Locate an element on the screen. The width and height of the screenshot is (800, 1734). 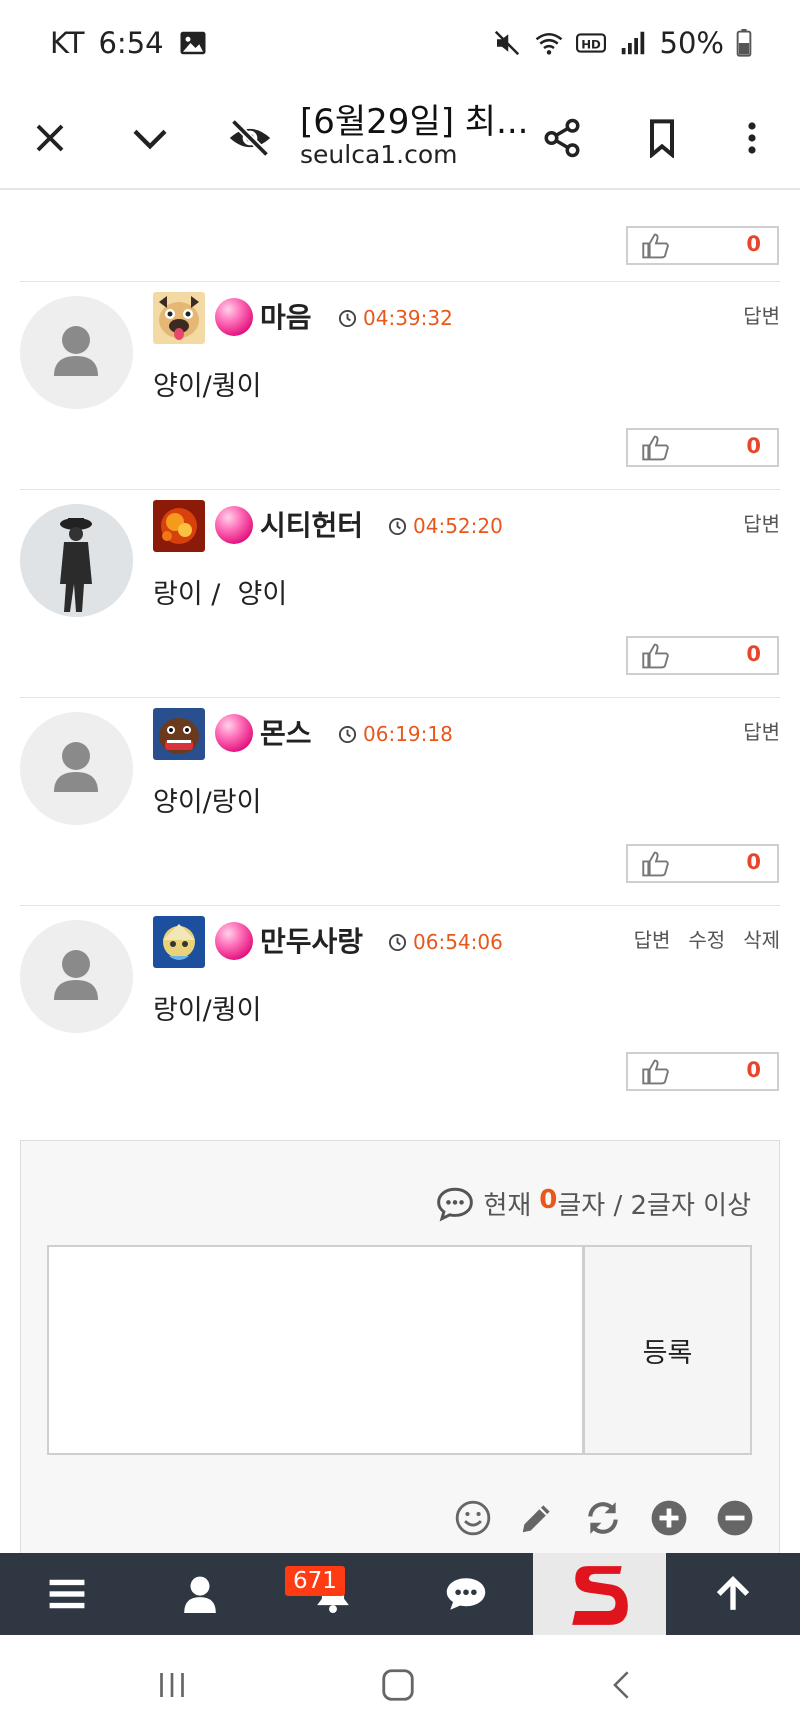
refresh-icon is located at coordinates (603, 1518).